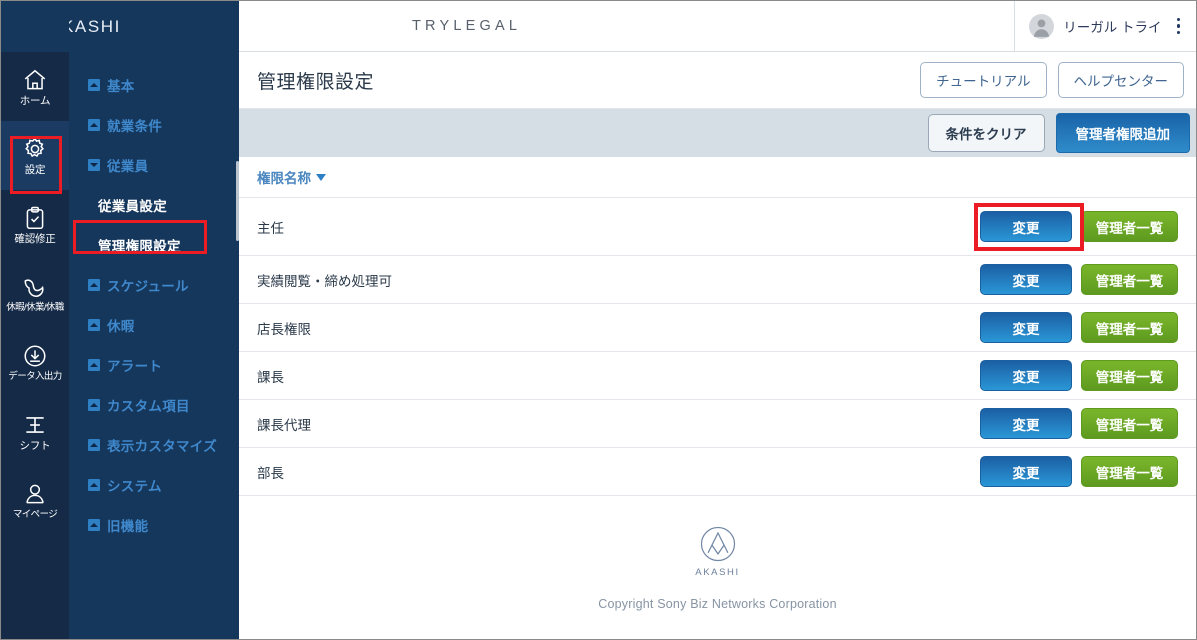 This screenshot has width=1197, height=640. What do you see at coordinates (284, 425) in the screenshot?
I see `row-permission-name: 課長代理` at bounding box center [284, 425].